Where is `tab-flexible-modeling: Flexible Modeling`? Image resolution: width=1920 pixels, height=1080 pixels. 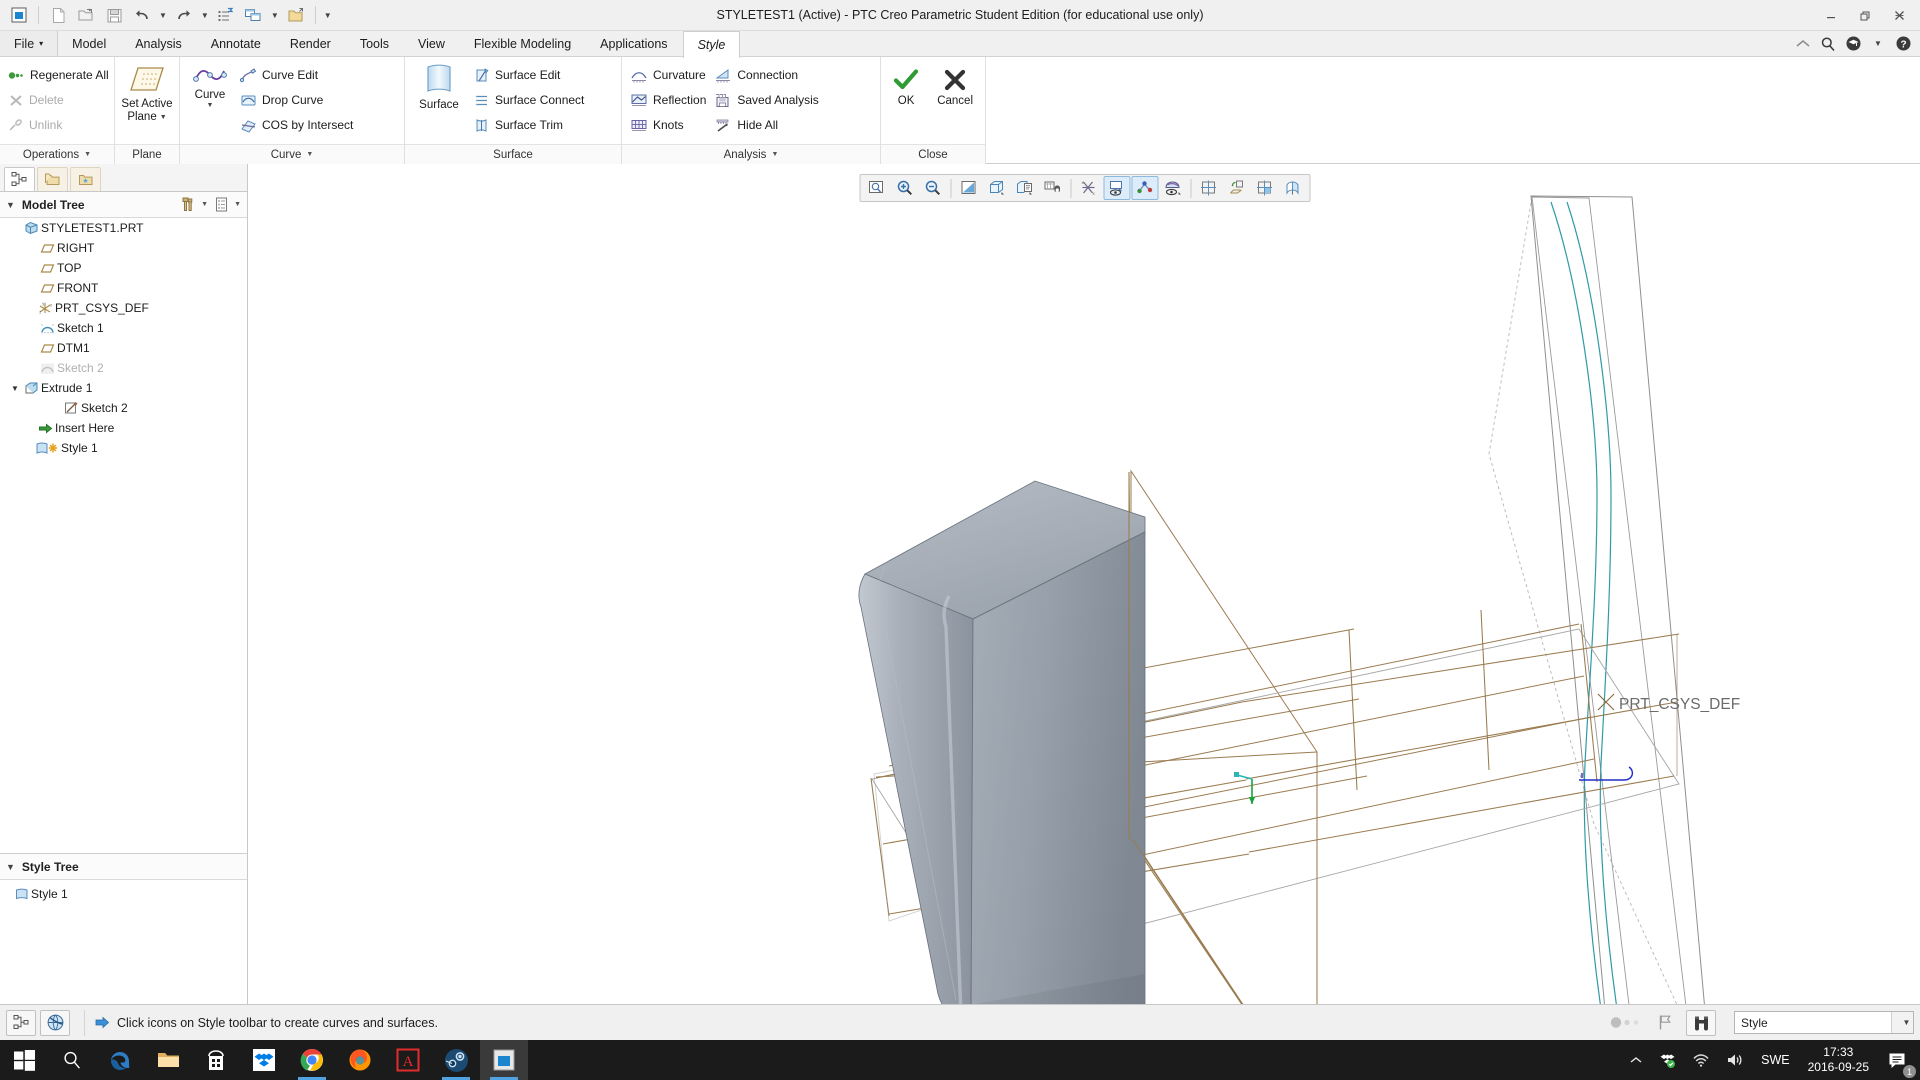 tab-flexible-modeling: Flexible Modeling is located at coordinates (523, 43).